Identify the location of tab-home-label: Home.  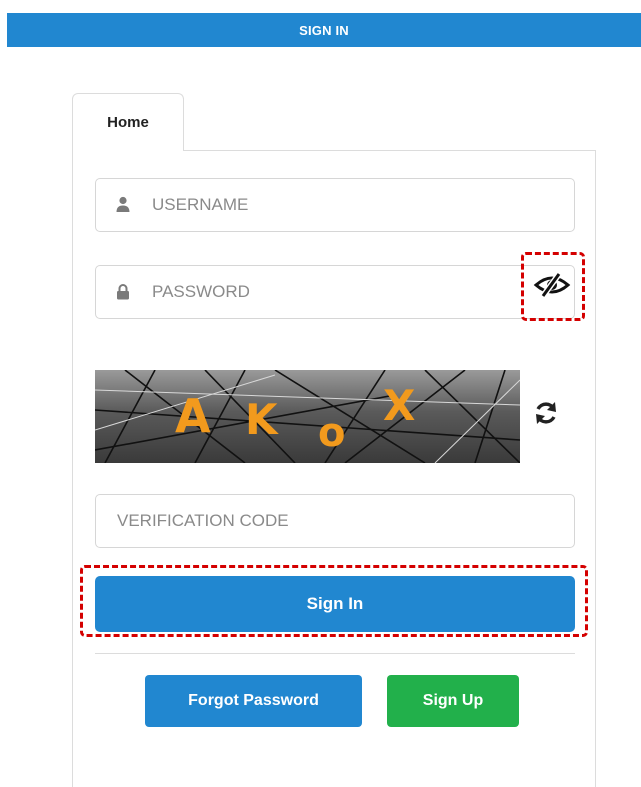
(128, 122).